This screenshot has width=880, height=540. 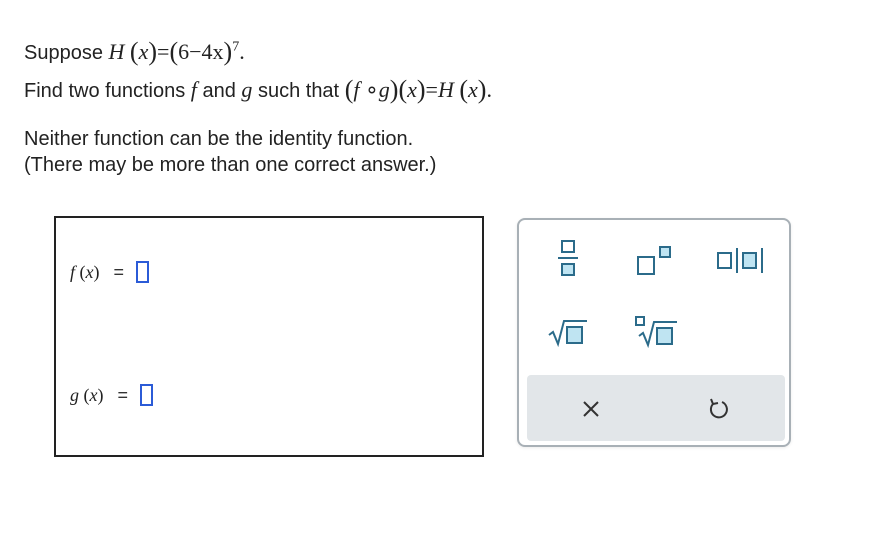 I want to click on action-bar, so click(x=656, y=408).